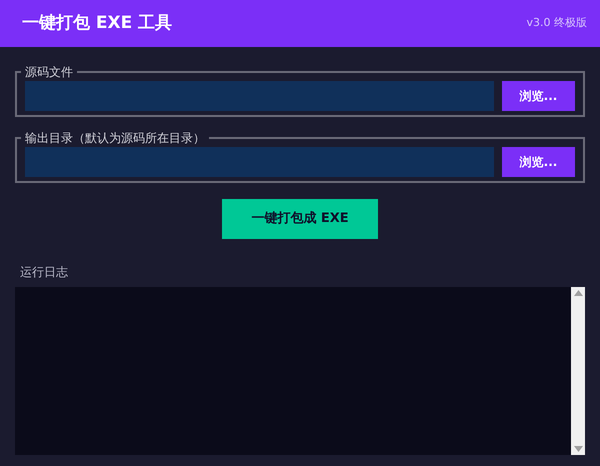 Image resolution: width=600 pixels, height=466 pixels. What do you see at coordinates (97, 23) in the screenshot?
I see `app-title: 一键打包 EXE 工具` at bounding box center [97, 23].